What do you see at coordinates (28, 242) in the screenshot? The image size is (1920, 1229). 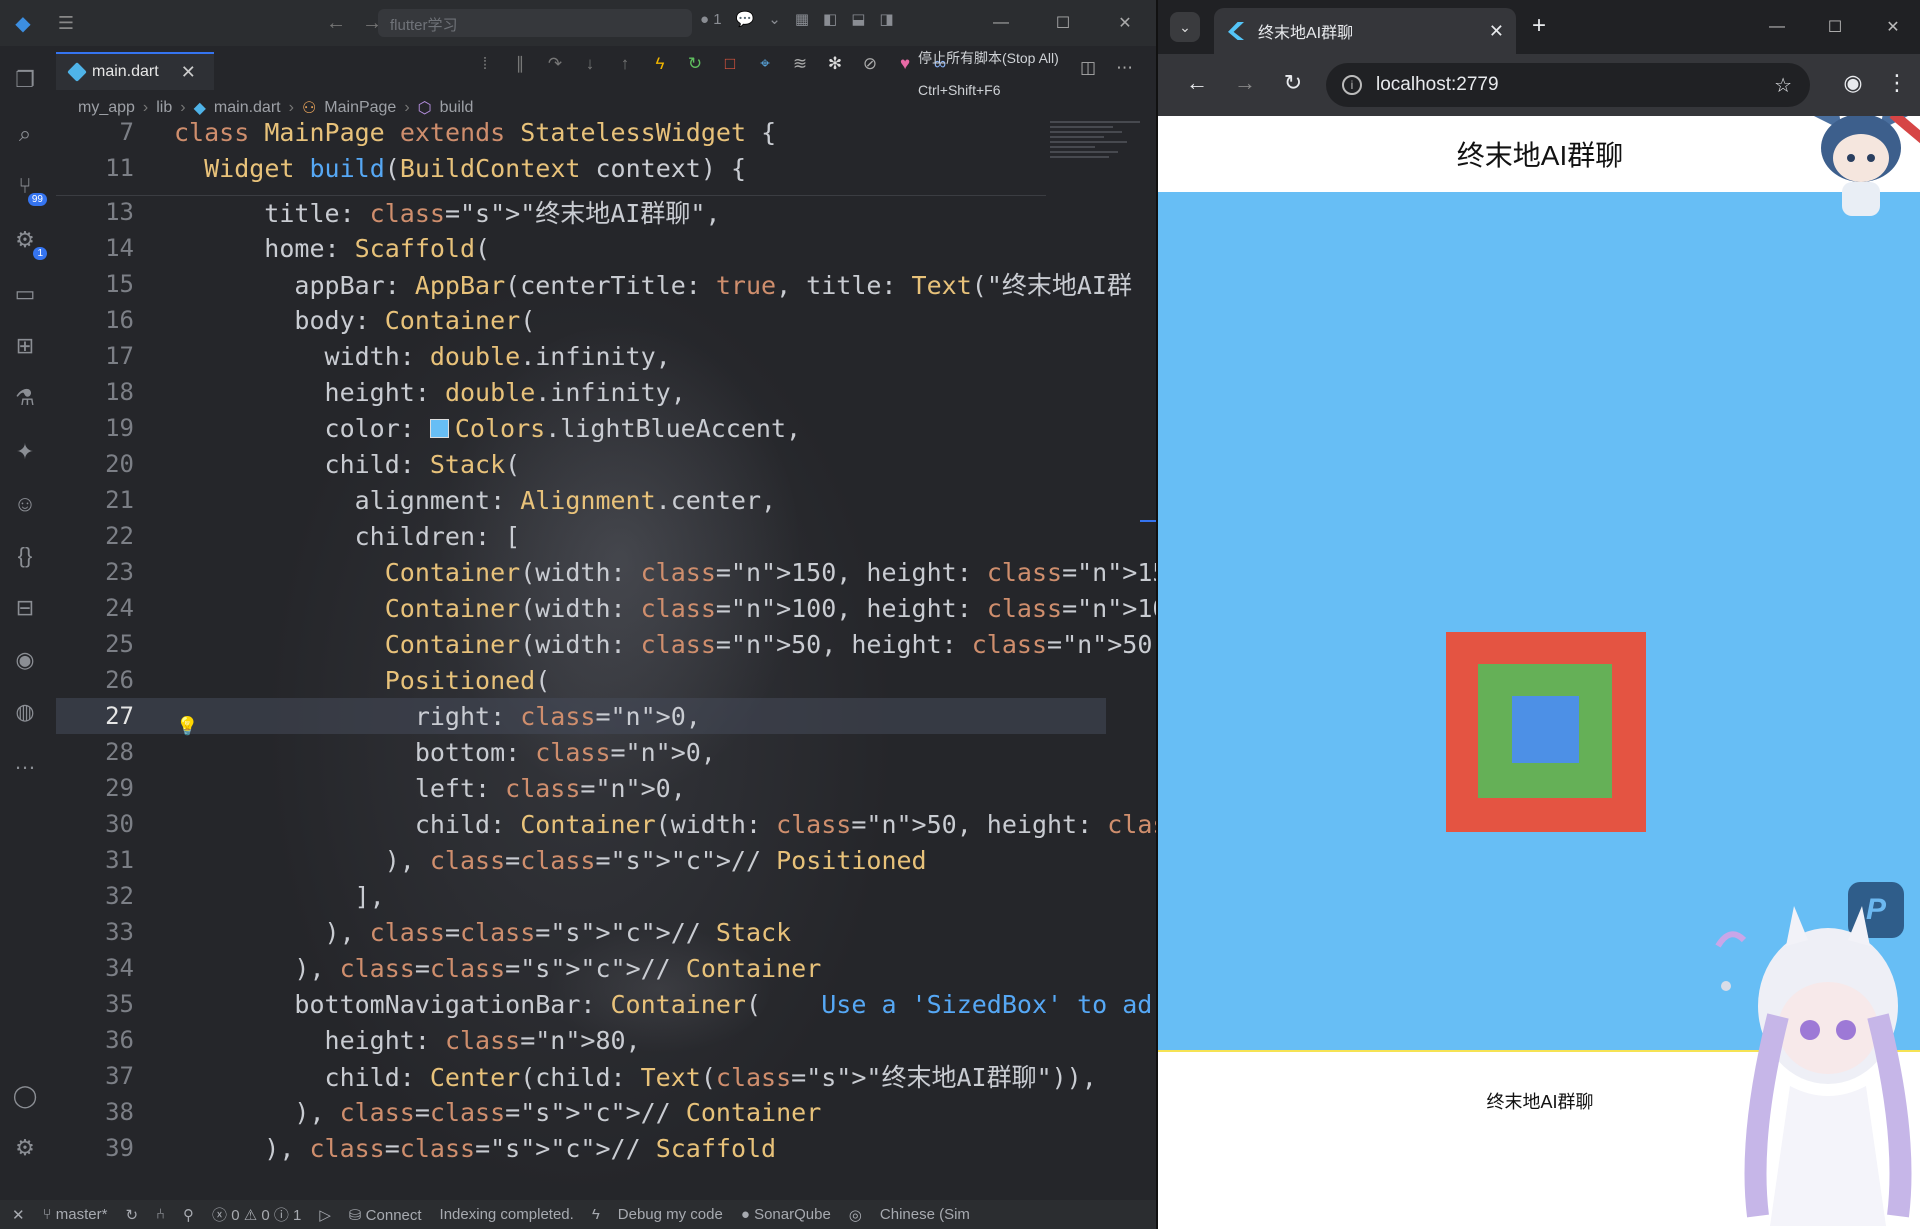 I see `debug-icon: ⚙ 1` at bounding box center [28, 242].